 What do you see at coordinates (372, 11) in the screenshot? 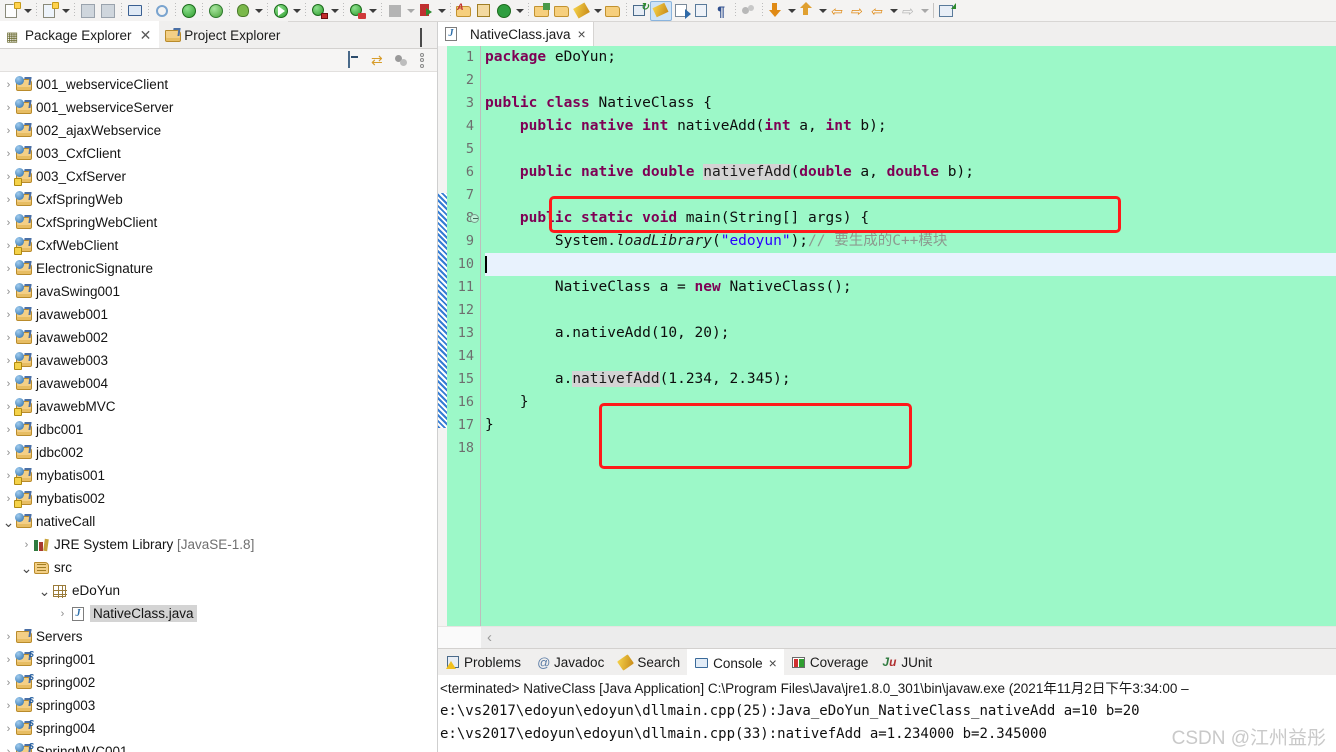
I see `run-external-tools-dropdown` at bounding box center [372, 11].